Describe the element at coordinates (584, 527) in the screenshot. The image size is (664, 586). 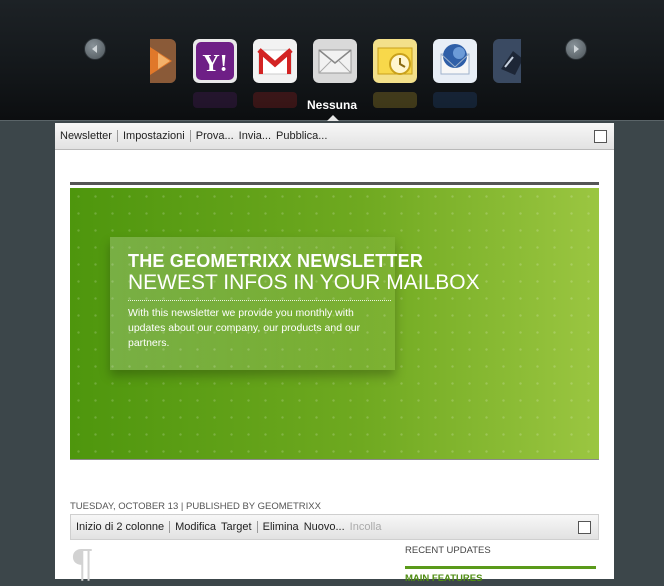
I see `column-toolbar-checkbox` at that location.